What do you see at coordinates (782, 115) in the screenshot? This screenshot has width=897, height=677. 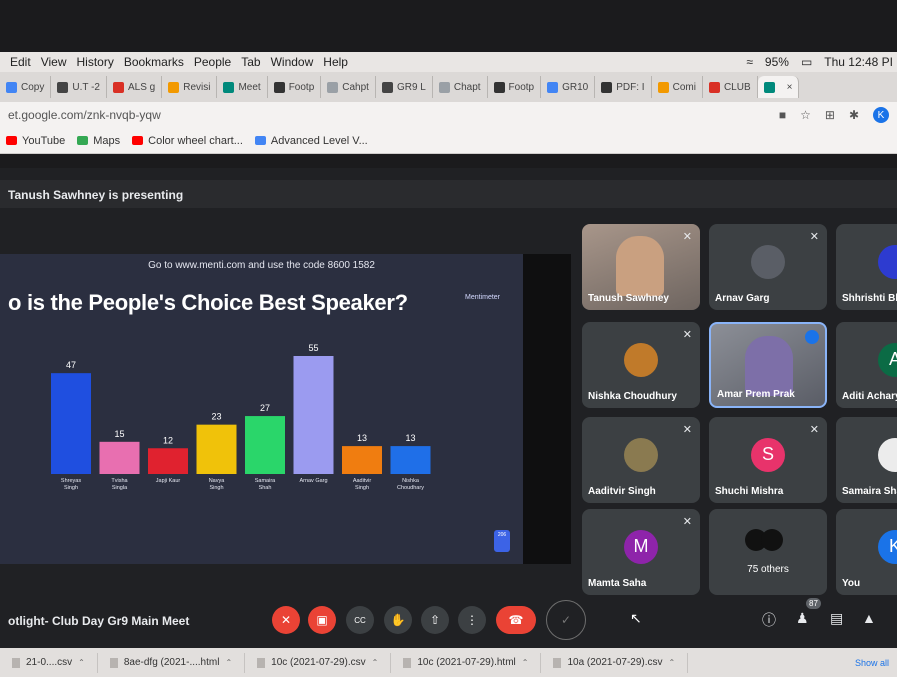 I see `camera-icon: ■` at bounding box center [782, 115].